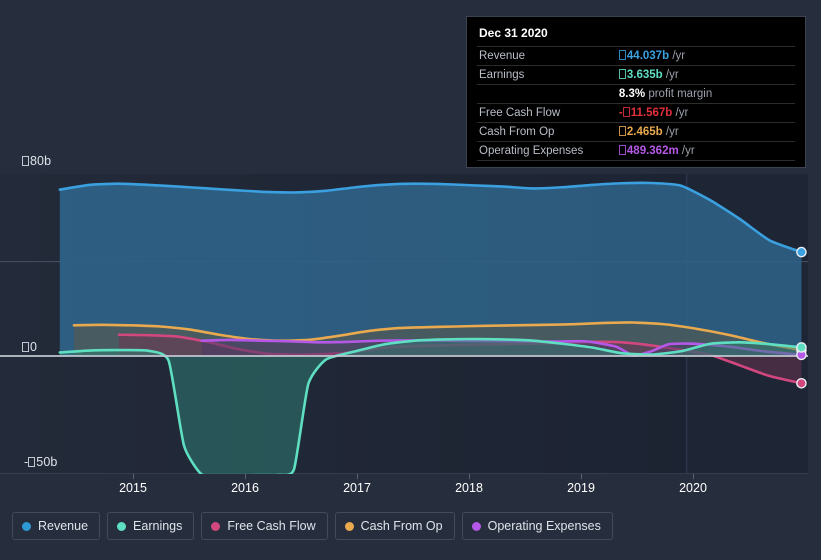 This screenshot has width=821, height=560. I want to click on y-axis-label-text: 80b, so click(41, 161).